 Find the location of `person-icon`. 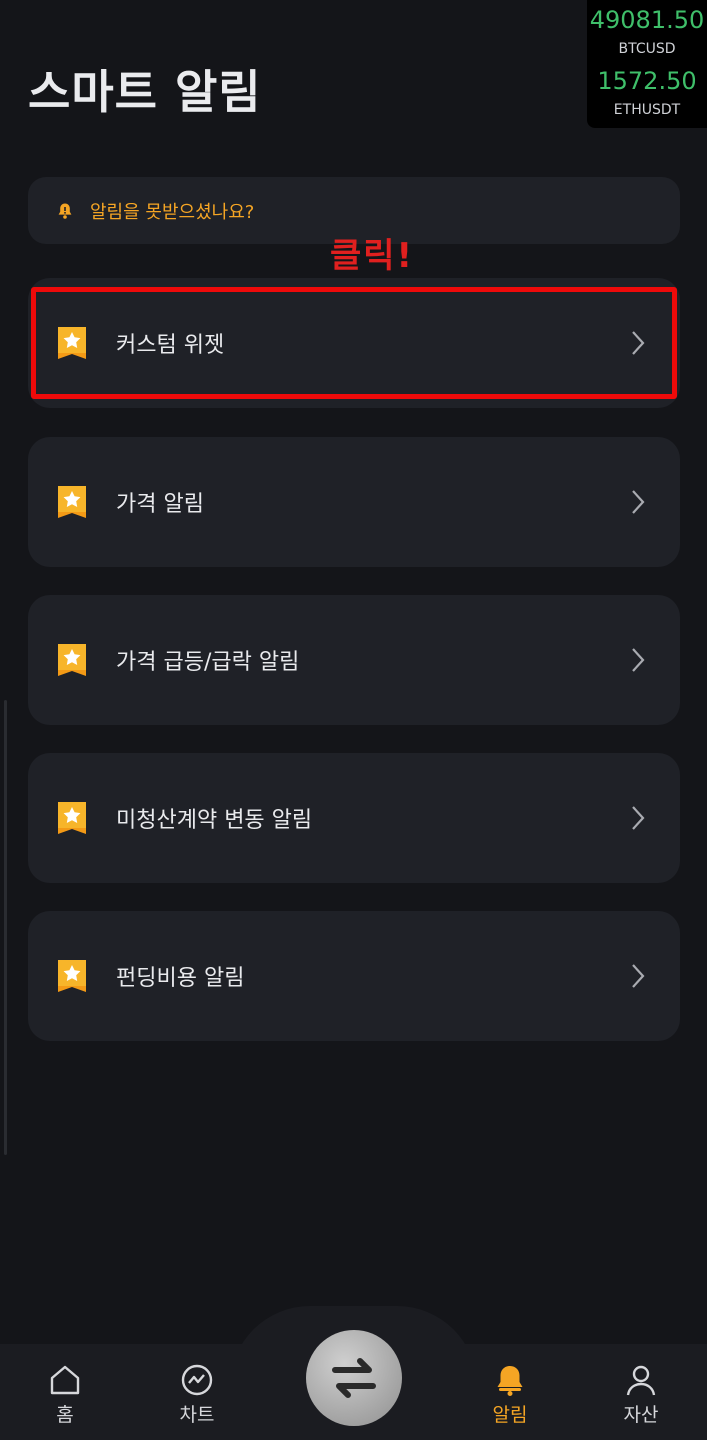

person-icon is located at coordinates (641, 1380).